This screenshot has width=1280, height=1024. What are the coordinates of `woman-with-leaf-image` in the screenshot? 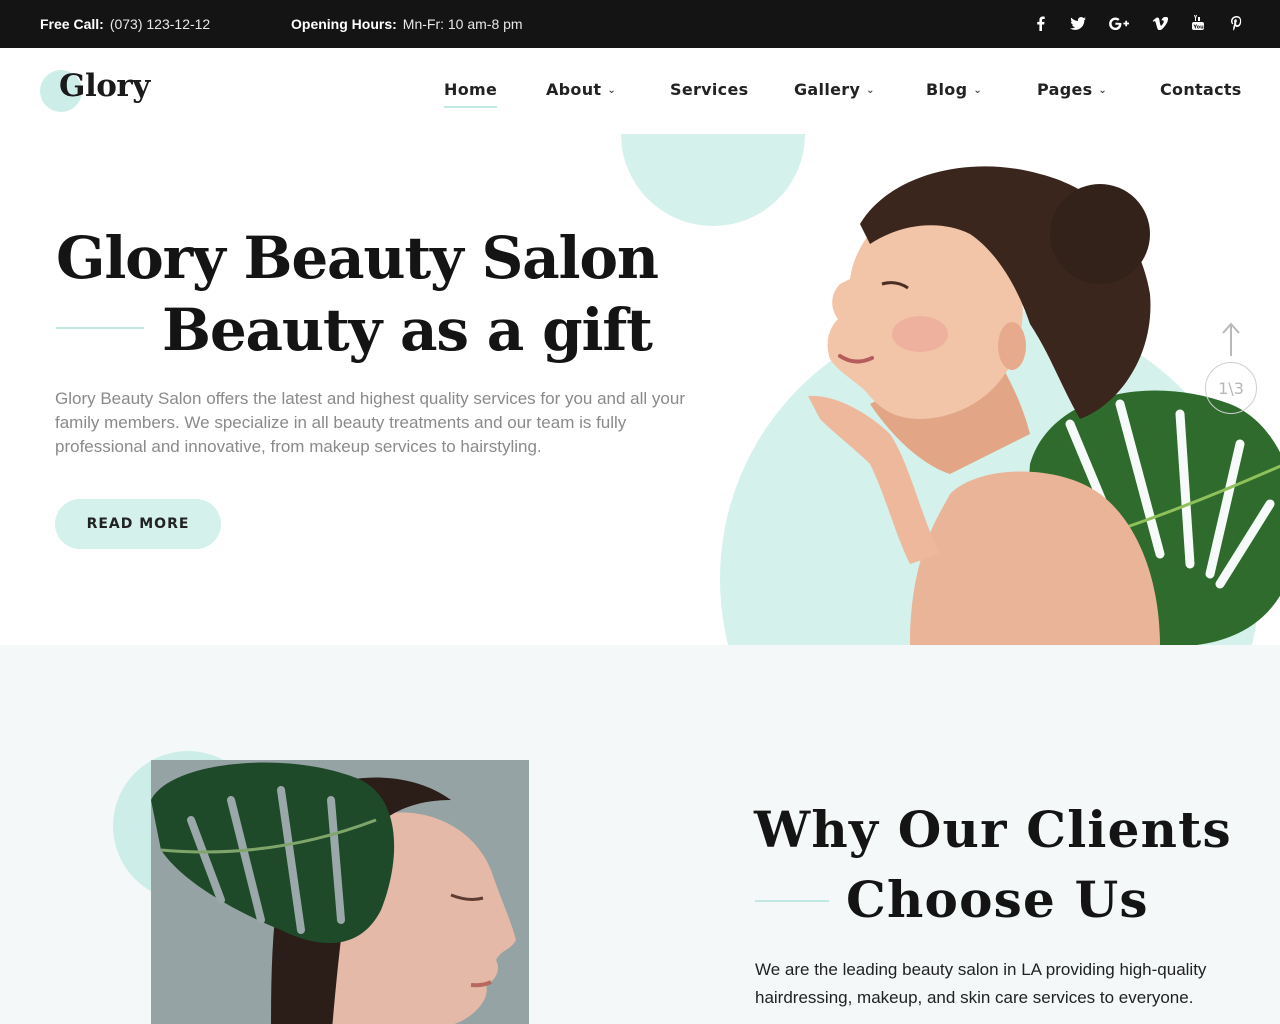 It's located at (340, 892).